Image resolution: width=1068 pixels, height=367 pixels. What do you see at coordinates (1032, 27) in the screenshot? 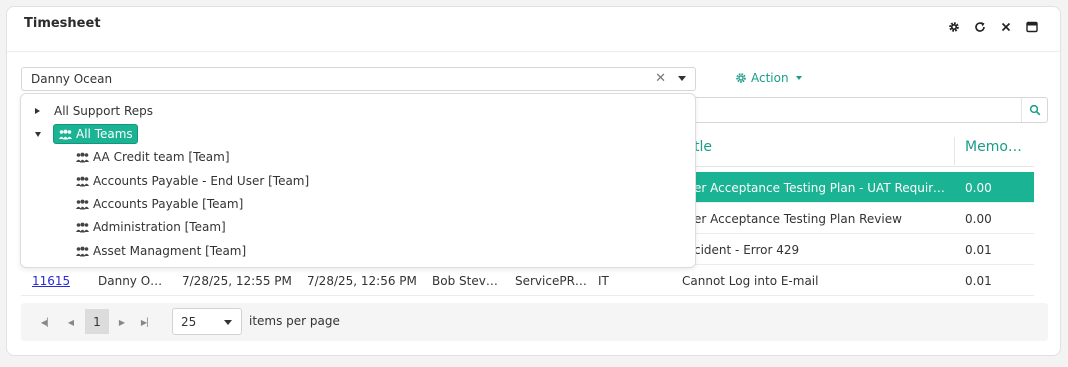
I see `window-icon` at bounding box center [1032, 27].